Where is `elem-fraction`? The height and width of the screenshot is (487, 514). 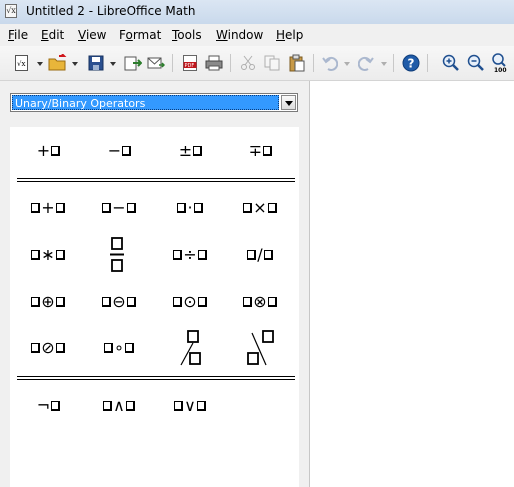 elem-fraction is located at coordinates (117, 255).